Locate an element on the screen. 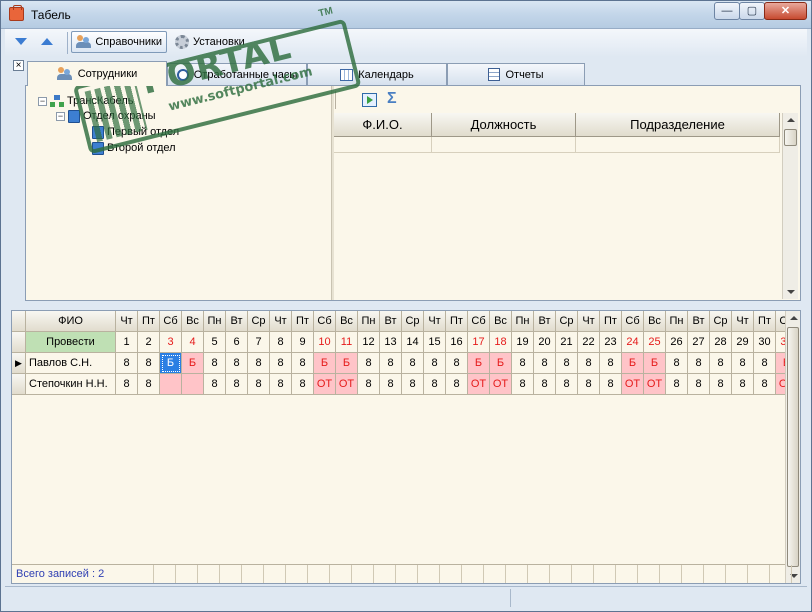 The image size is (812, 612). tab-calendar: Календарь is located at coordinates (377, 74).